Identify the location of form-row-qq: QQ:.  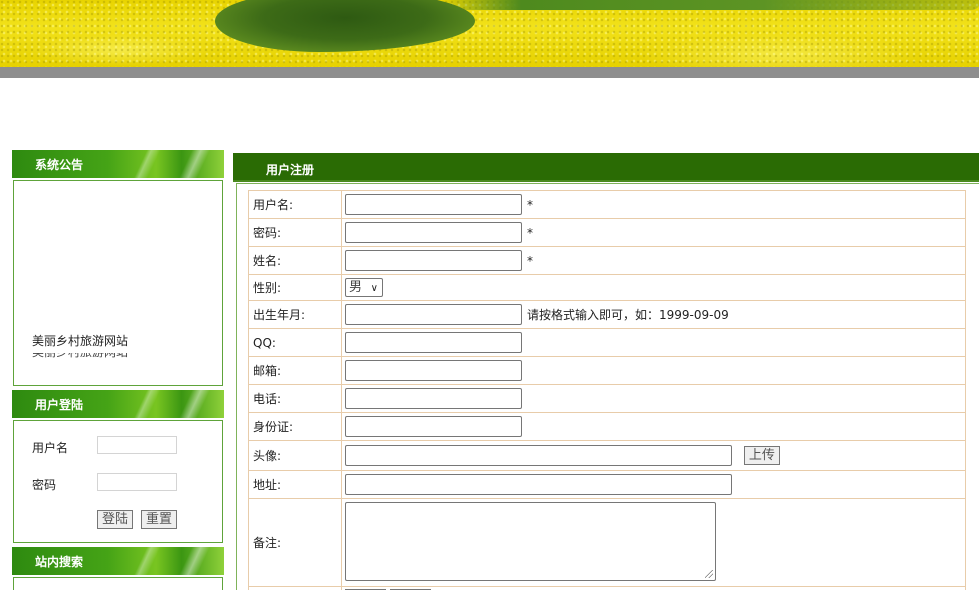
(607, 342).